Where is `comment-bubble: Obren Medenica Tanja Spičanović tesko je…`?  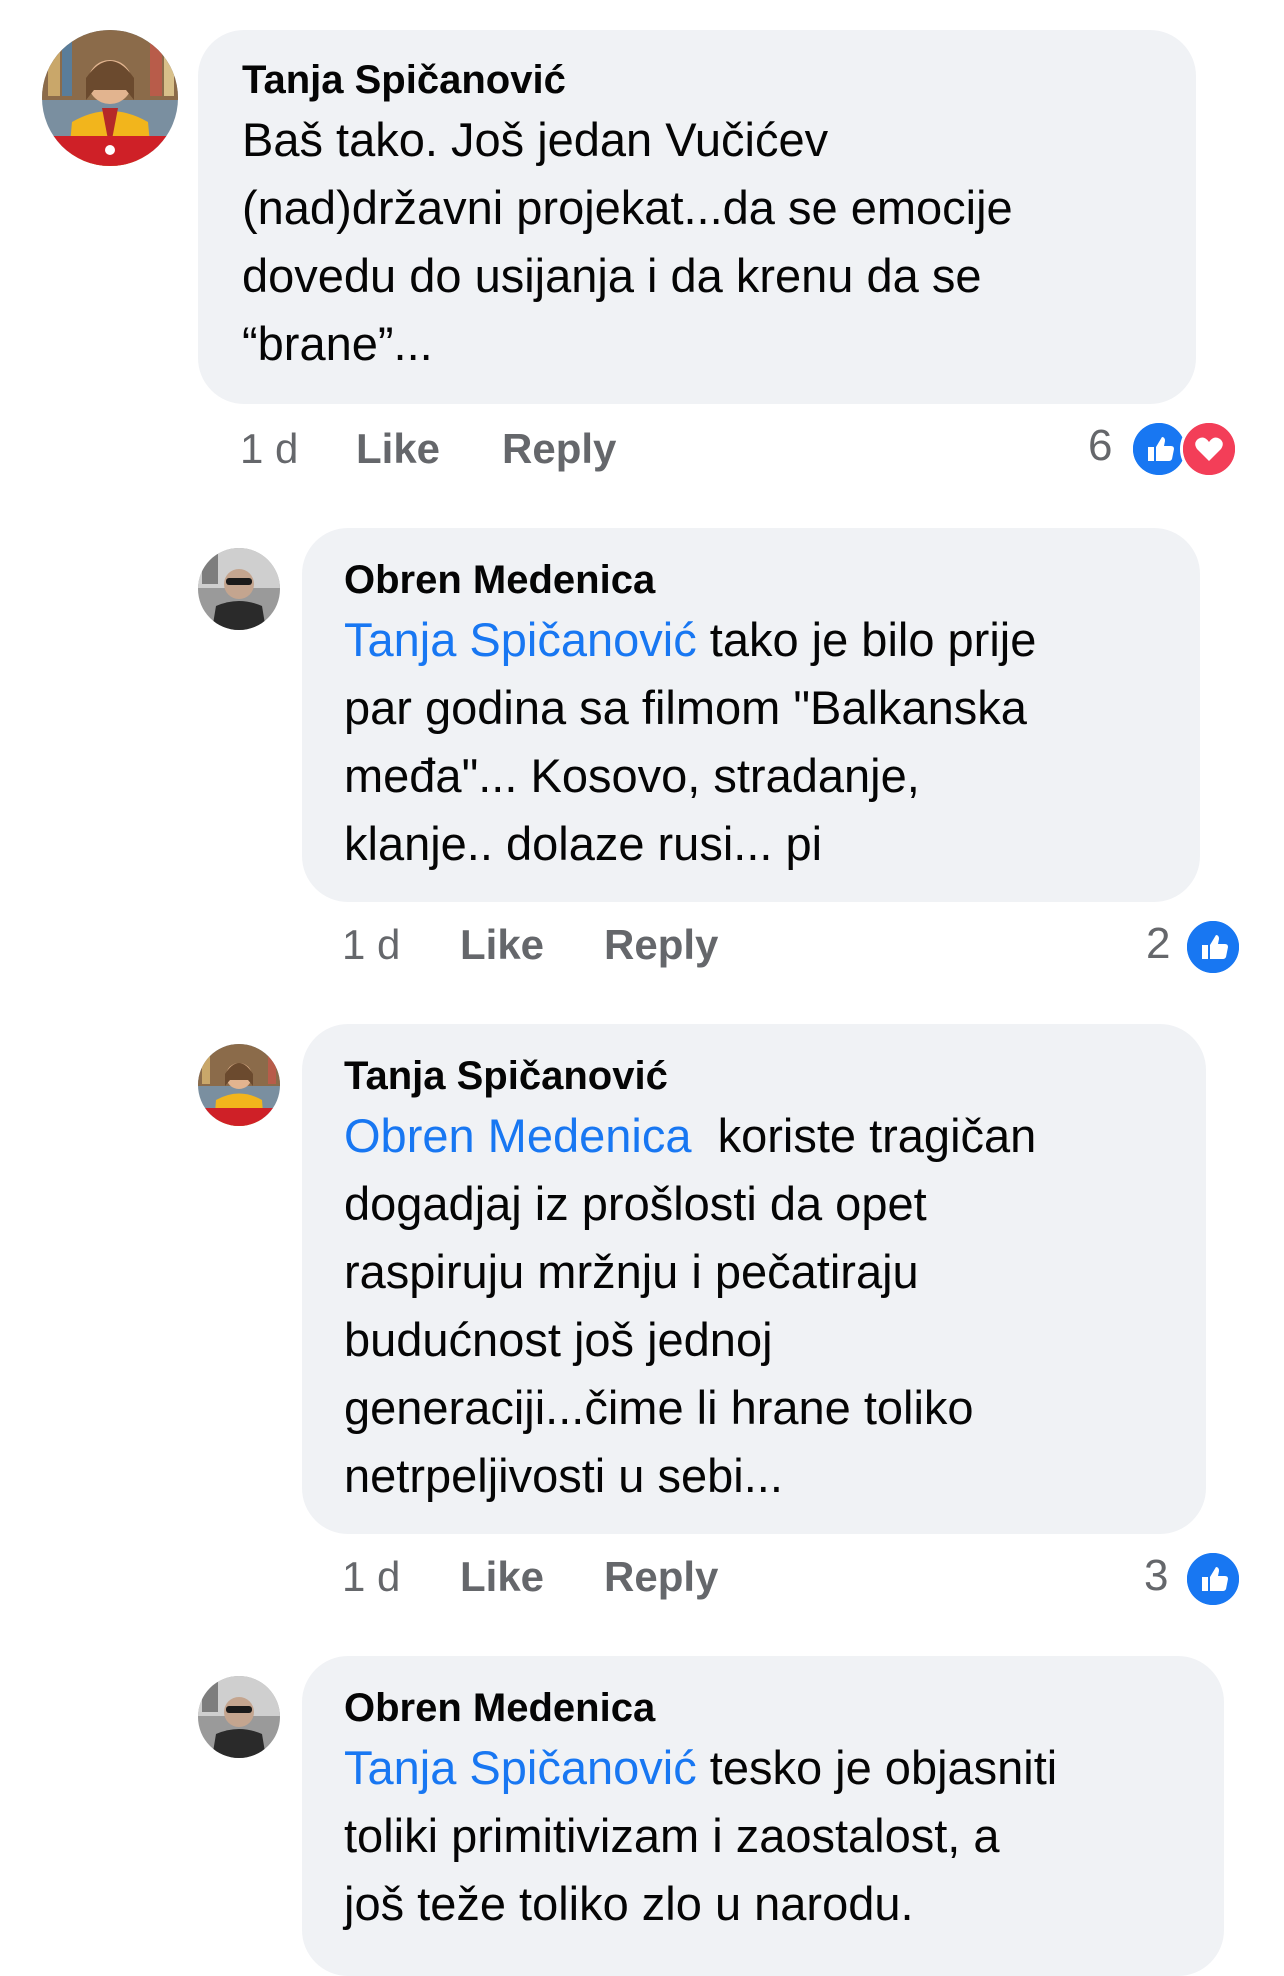
comment-bubble: Obren Medenica Tanja Spičanović tesko je… is located at coordinates (763, 1816).